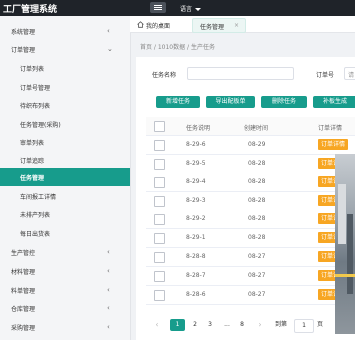 The width and height of the screenshot is (355, 340). I want to click on sidebar-item-label: 每日出货表, so click(35, 234).